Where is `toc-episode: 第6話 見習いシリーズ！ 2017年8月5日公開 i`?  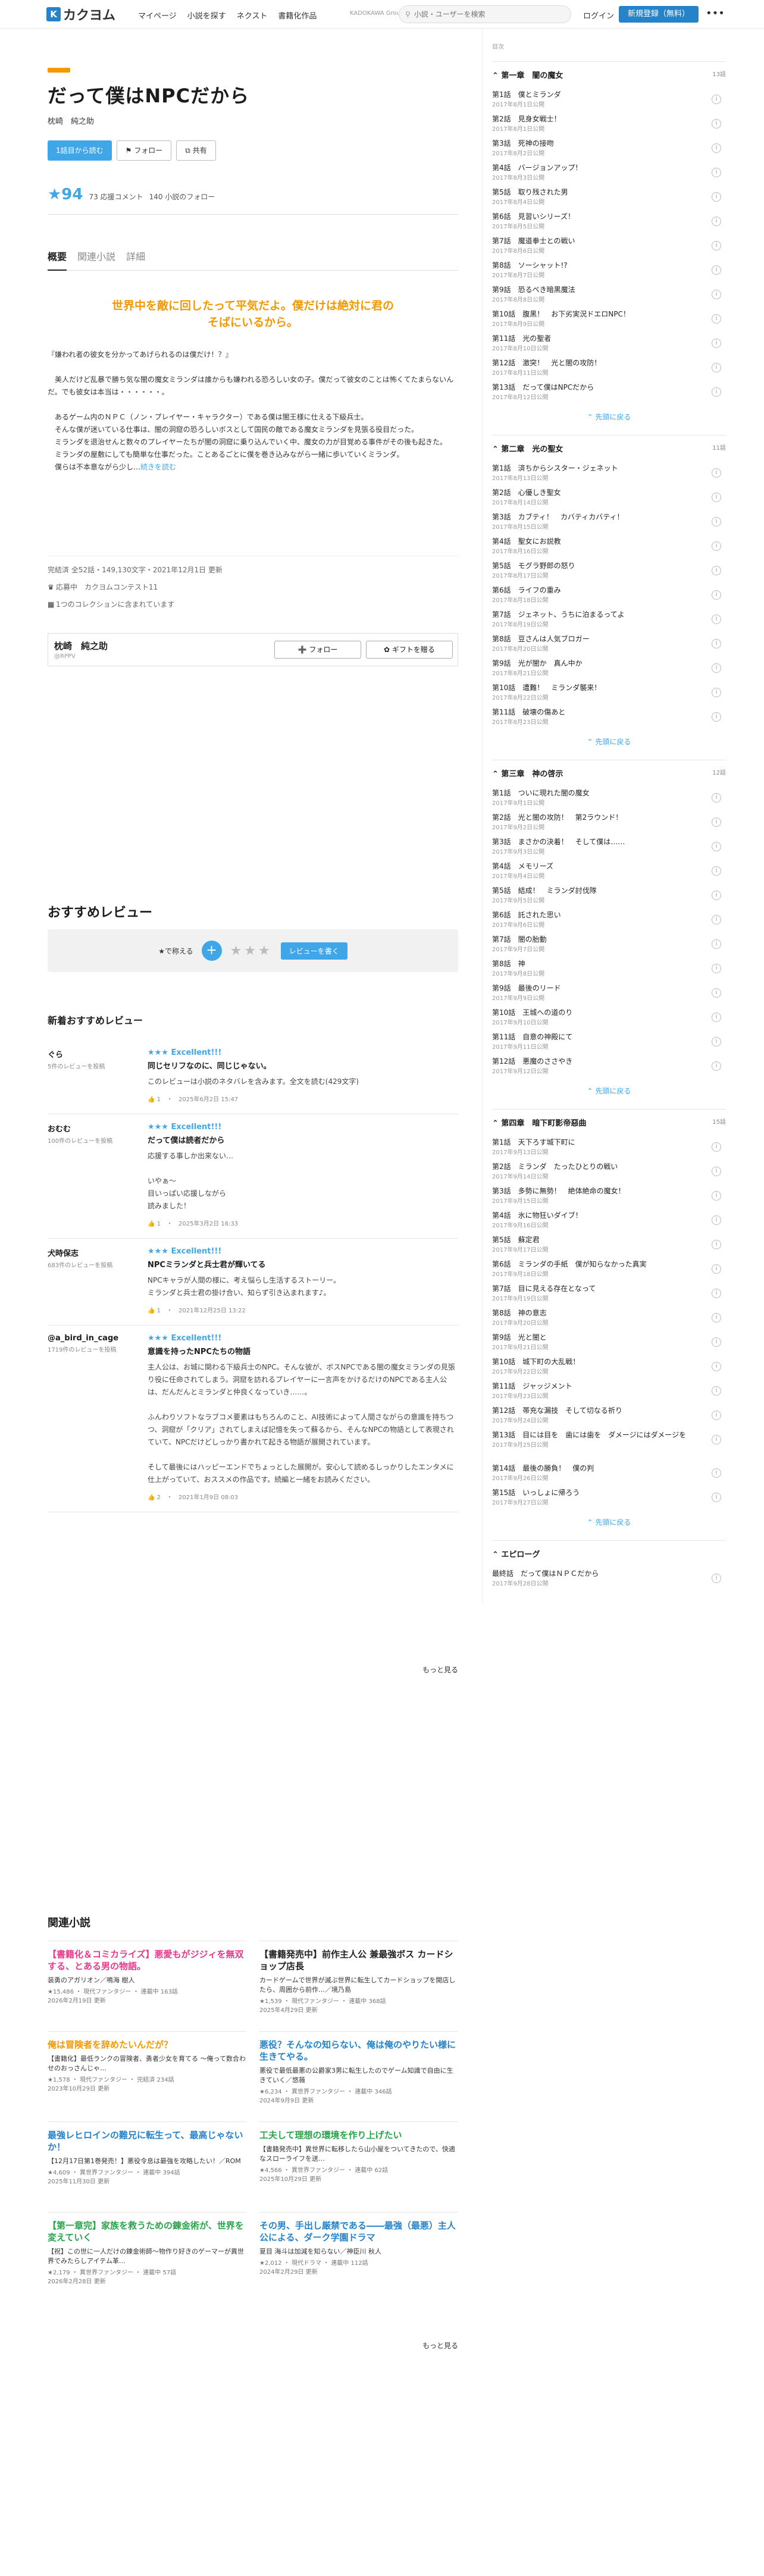
toc-episode: 第6話 見習いシリーズ！ 2017年8月5日公開 i is located at coordinates (609, 224).